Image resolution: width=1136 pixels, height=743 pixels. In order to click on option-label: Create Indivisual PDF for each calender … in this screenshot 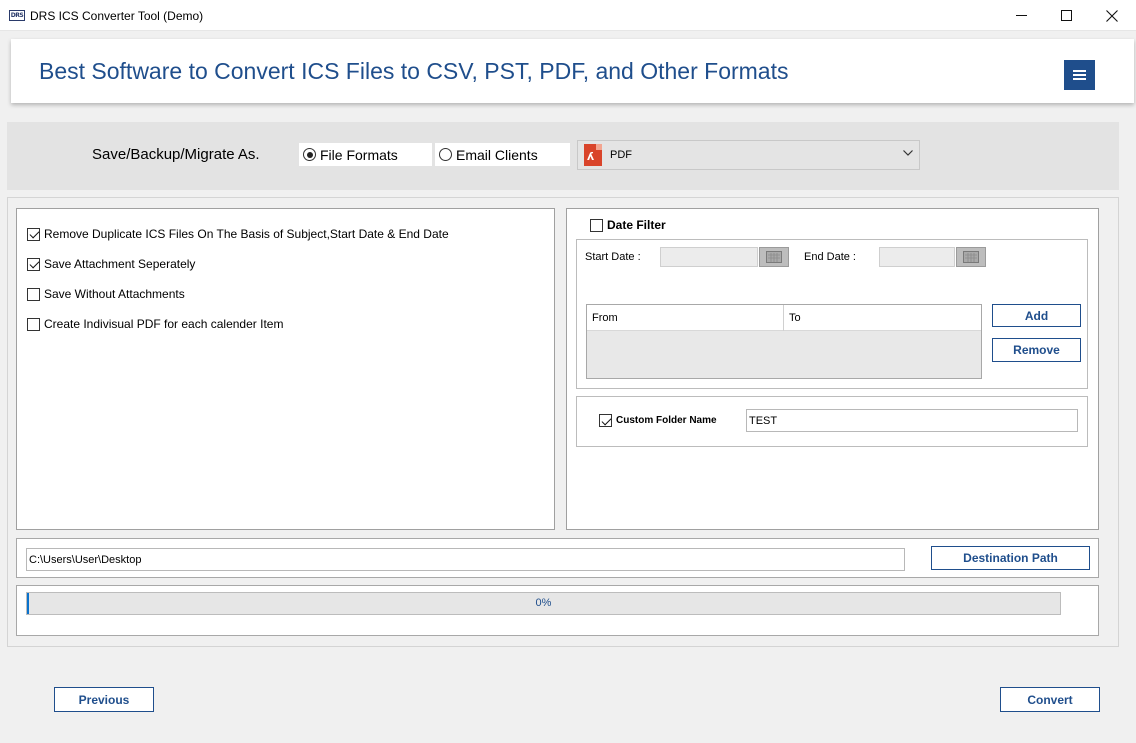, I will do `click(164, 324)`.